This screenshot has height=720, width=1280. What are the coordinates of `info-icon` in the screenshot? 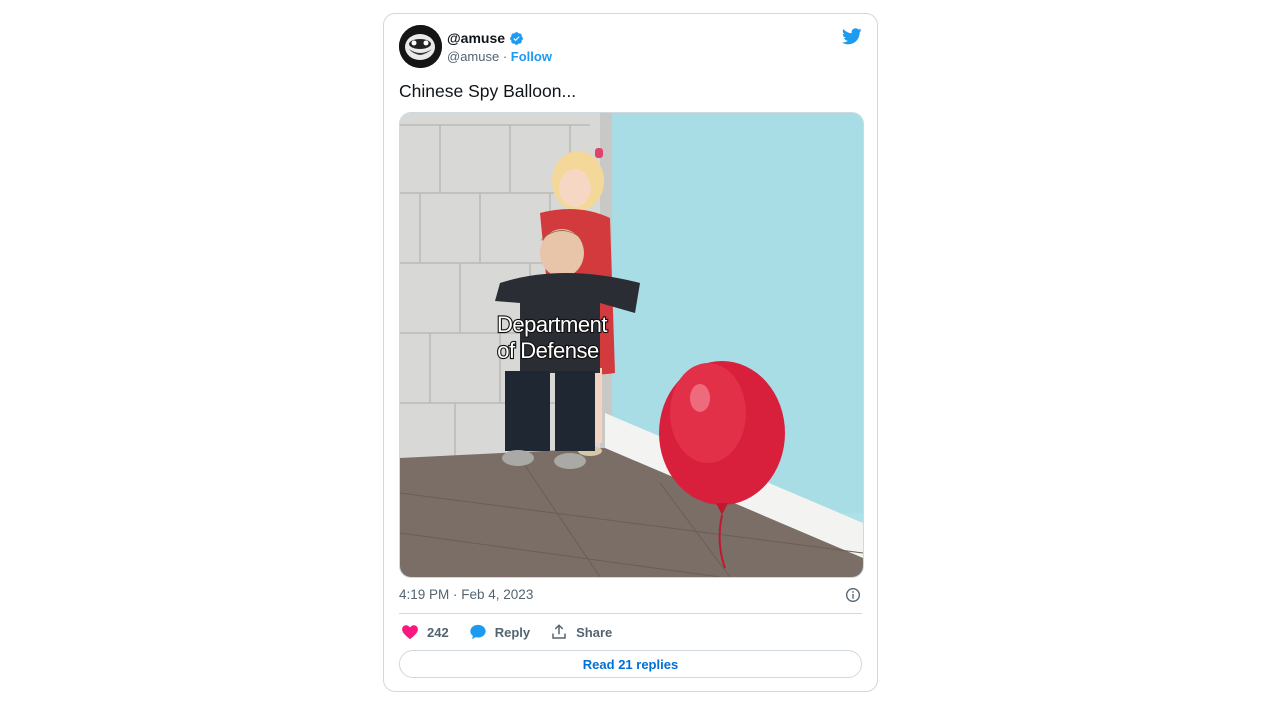 It's located at (853, 595).